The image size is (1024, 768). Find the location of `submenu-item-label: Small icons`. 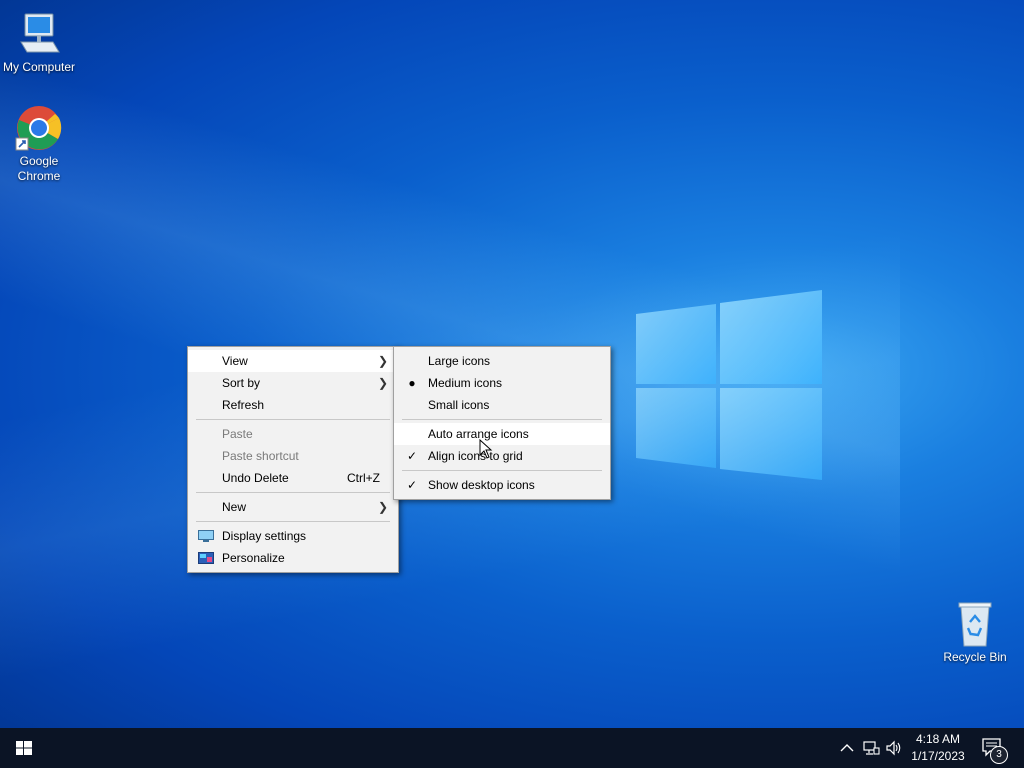

submenu-item-label: Small icons is located at coordinates (459, 405).